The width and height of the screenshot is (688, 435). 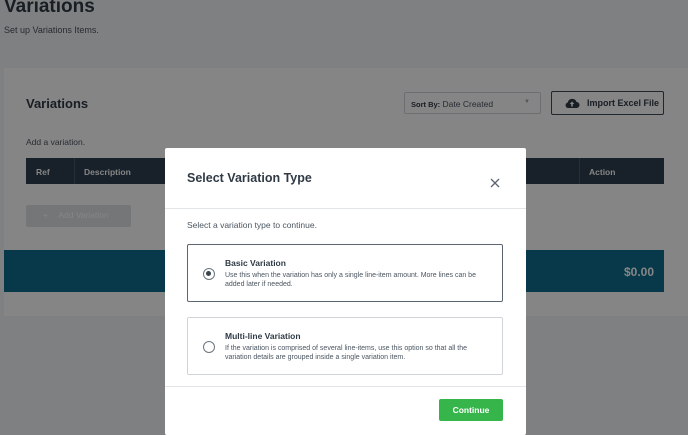 What do you see at coordinates (263, 336) in the screenshot?
I see `option-title: Multi-line Variation` at bounding box center [263, 336].